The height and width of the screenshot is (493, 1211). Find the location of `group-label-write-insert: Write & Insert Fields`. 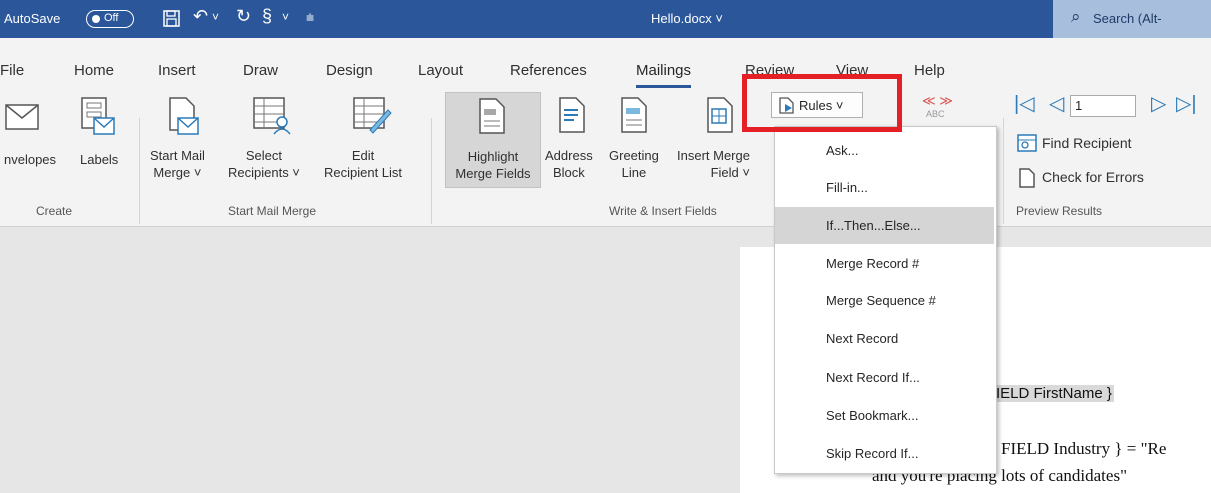

group-label-write-insert: Write & Insert Fields is located at coordinates (663, 211).